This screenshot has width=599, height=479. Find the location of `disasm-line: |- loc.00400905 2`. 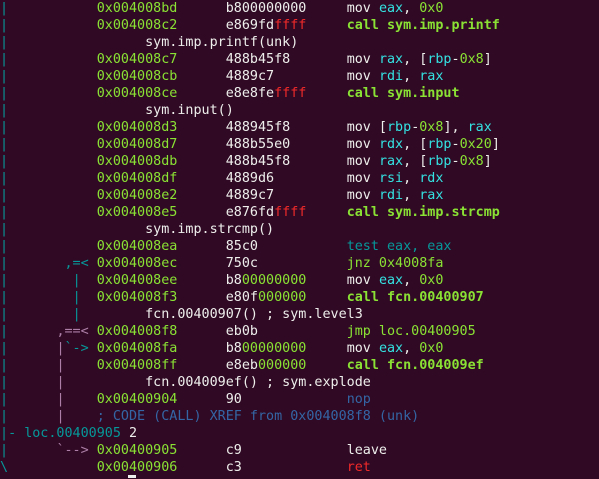

disasm-line: |- loc.00400905 2 is located at coordinates (68, 433).